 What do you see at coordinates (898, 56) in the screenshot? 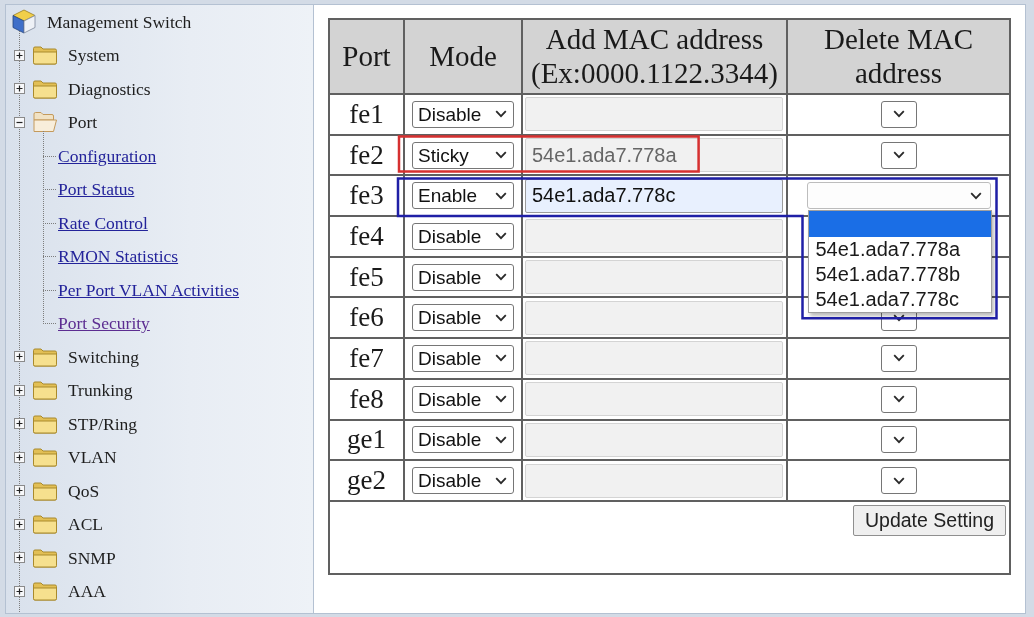
I see `column-header: Delete MAC address` at bounding box center [898, 56].